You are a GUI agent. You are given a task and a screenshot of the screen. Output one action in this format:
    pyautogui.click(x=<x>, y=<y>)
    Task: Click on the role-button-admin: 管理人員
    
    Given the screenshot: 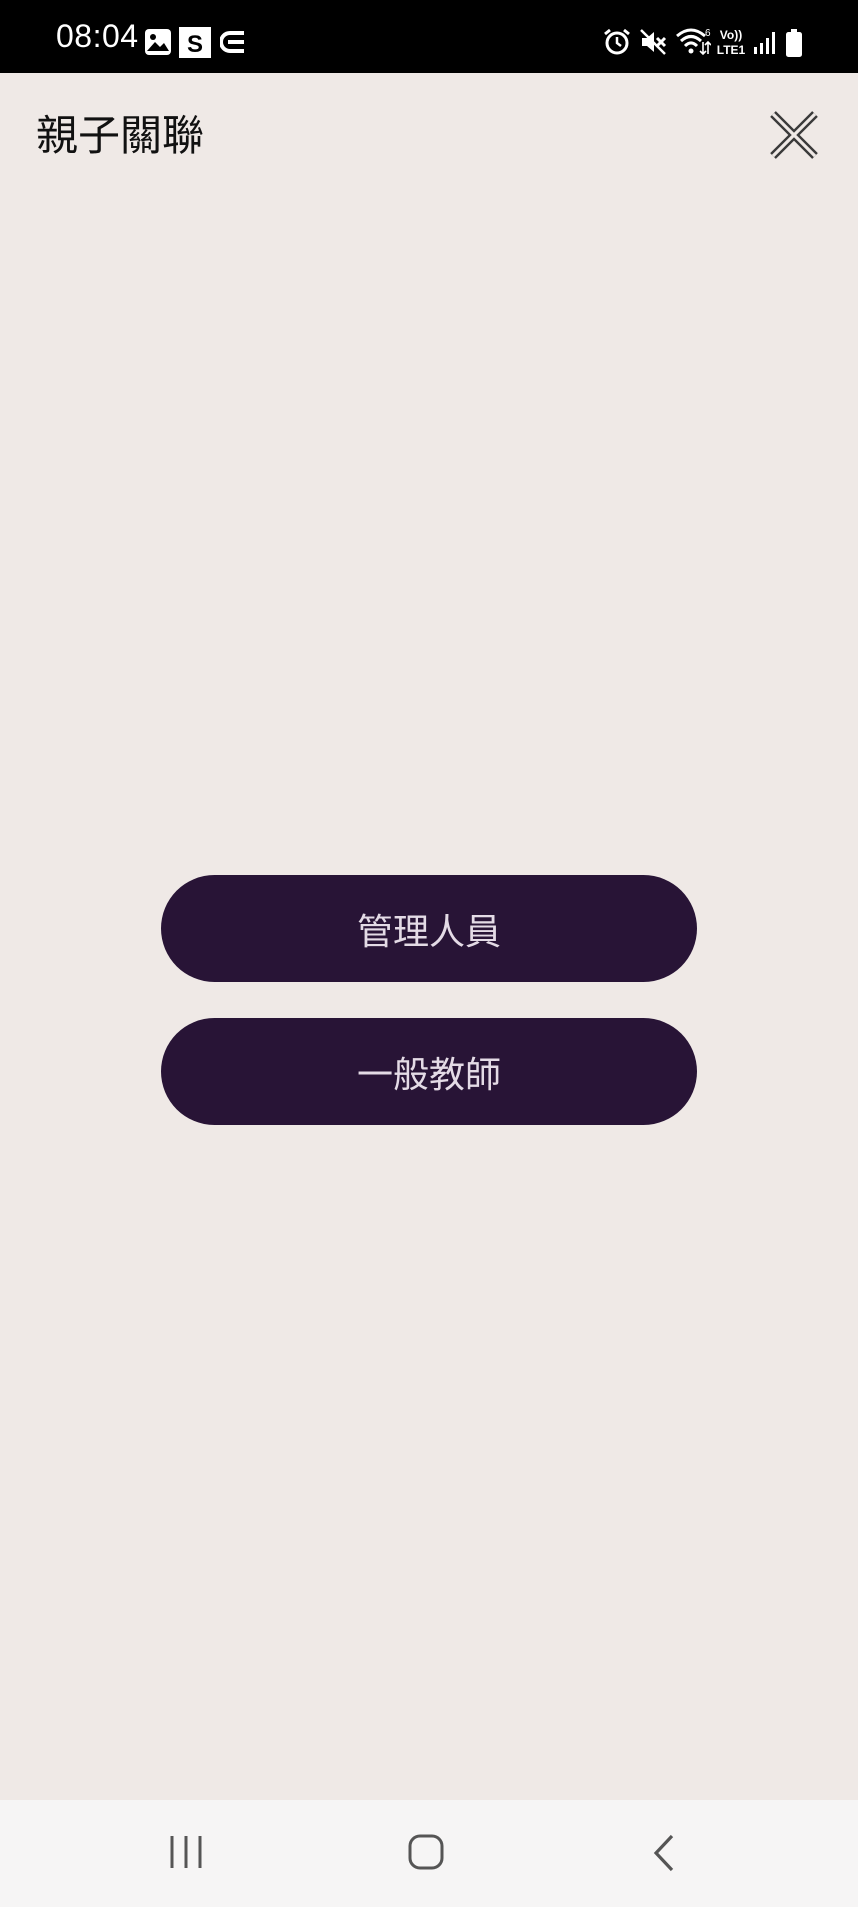 What is the action you would take?
    pyautogui.click(x=429, y=928)
    